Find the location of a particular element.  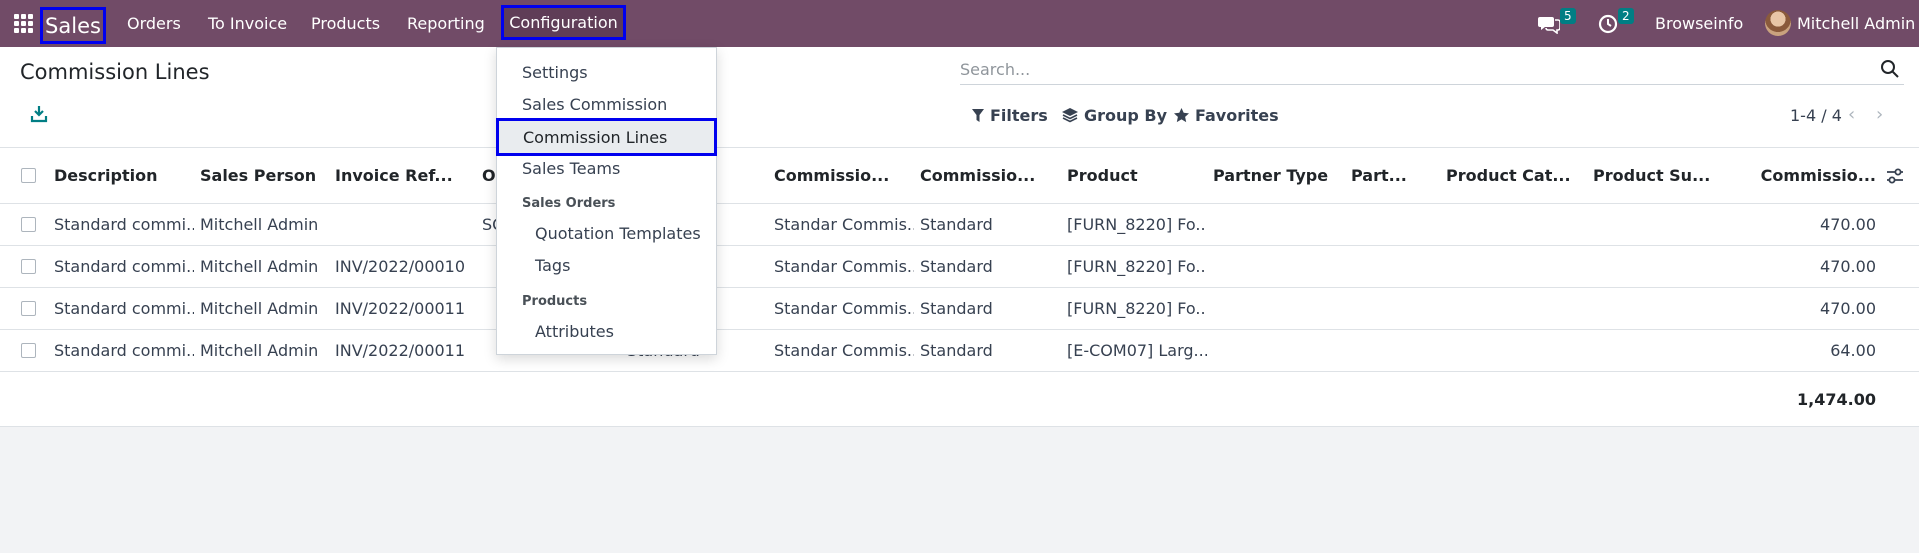

cell-amount: 64.00 is located at coordinates (1853, 350).